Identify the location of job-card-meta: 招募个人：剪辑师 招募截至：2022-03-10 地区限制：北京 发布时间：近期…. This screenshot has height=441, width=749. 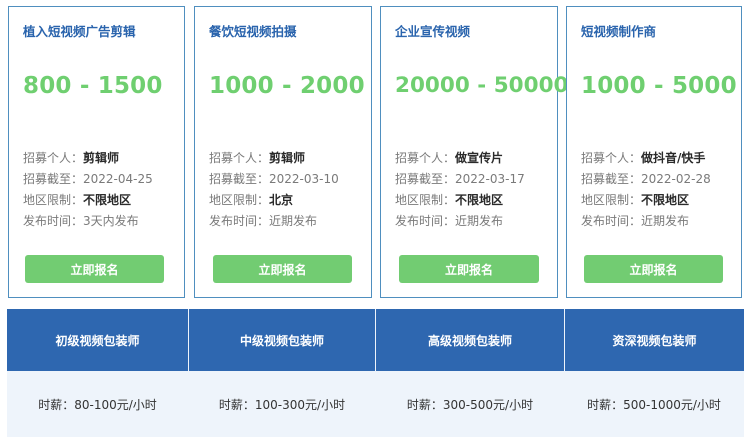
(274, 190).